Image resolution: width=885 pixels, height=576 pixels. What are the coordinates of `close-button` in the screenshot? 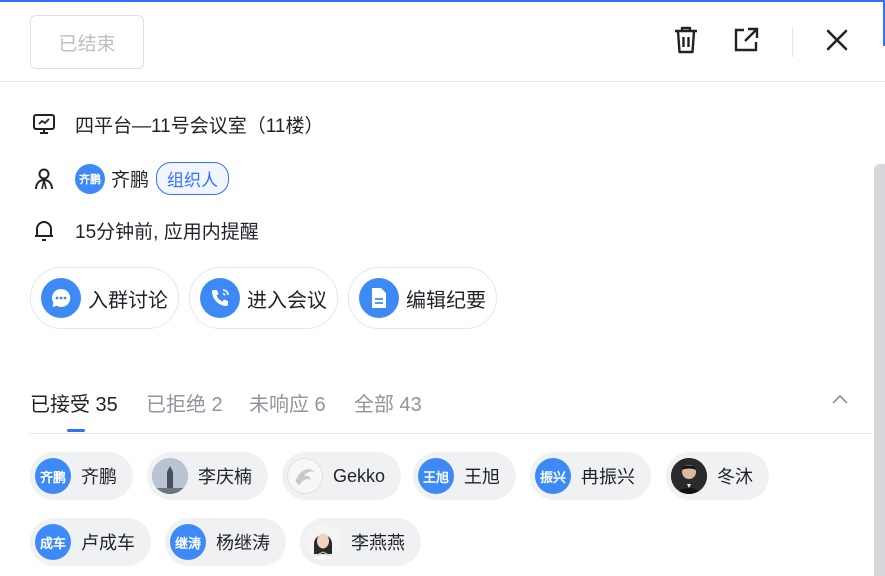 It's located at (837, 40).